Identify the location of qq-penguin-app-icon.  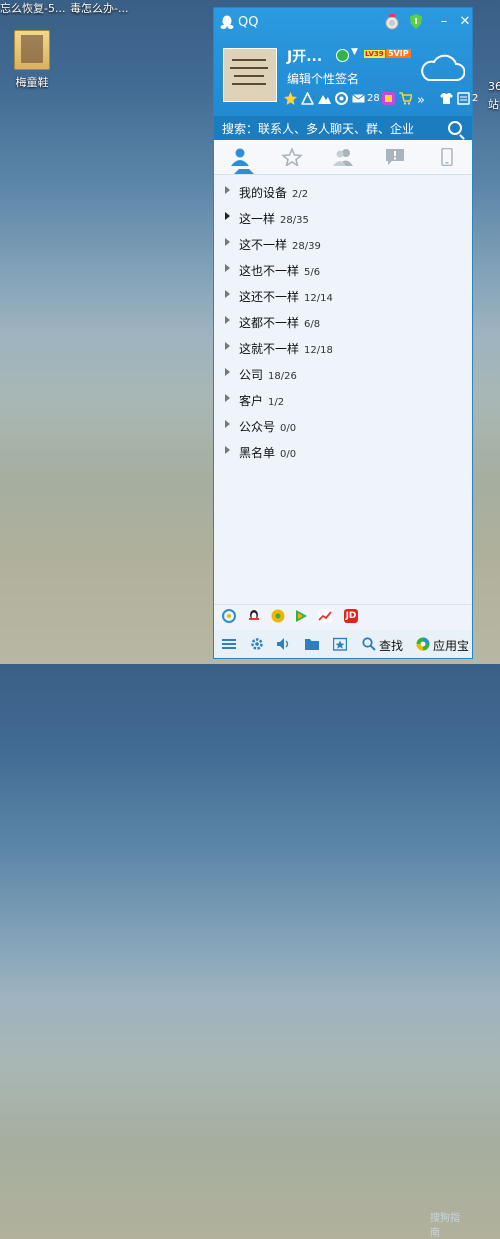
(254, 616).